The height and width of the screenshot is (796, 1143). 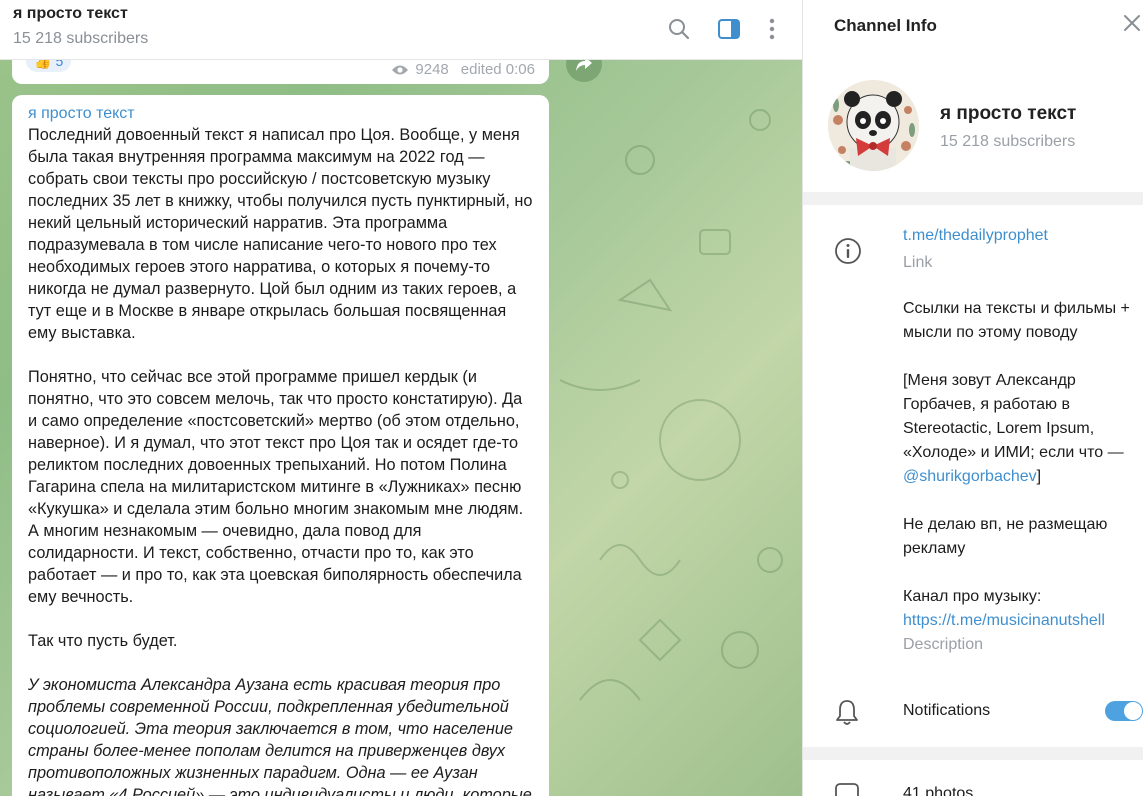 I want to click on edited-label: edited 0:06, so click(x=497, y=69).